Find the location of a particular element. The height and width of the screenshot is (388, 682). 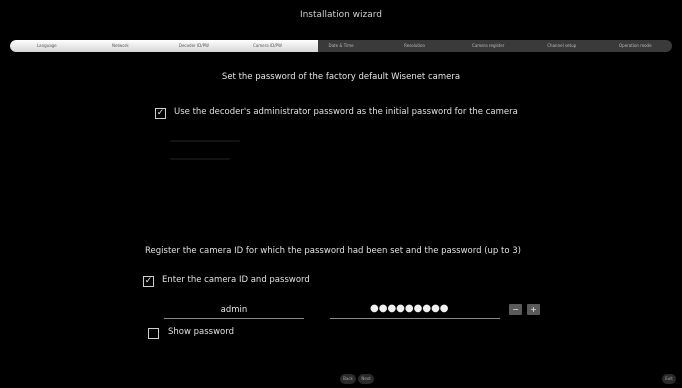

step-language: Language is located at coordinates (47, 46).